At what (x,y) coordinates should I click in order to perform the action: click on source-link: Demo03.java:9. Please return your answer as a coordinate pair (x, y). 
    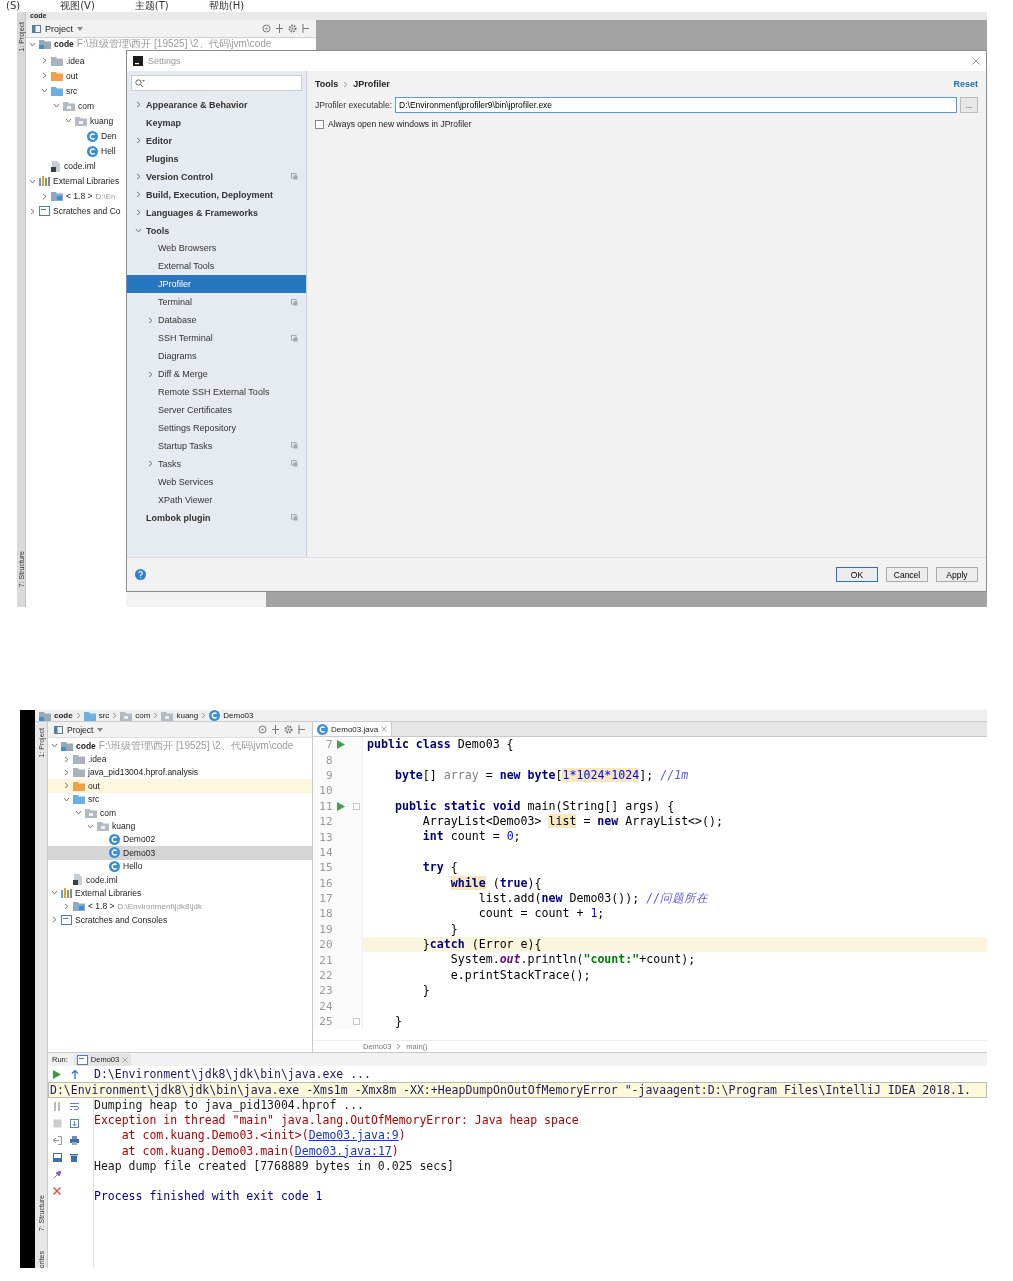
    Looking at the image, I should click on (353, 1135).